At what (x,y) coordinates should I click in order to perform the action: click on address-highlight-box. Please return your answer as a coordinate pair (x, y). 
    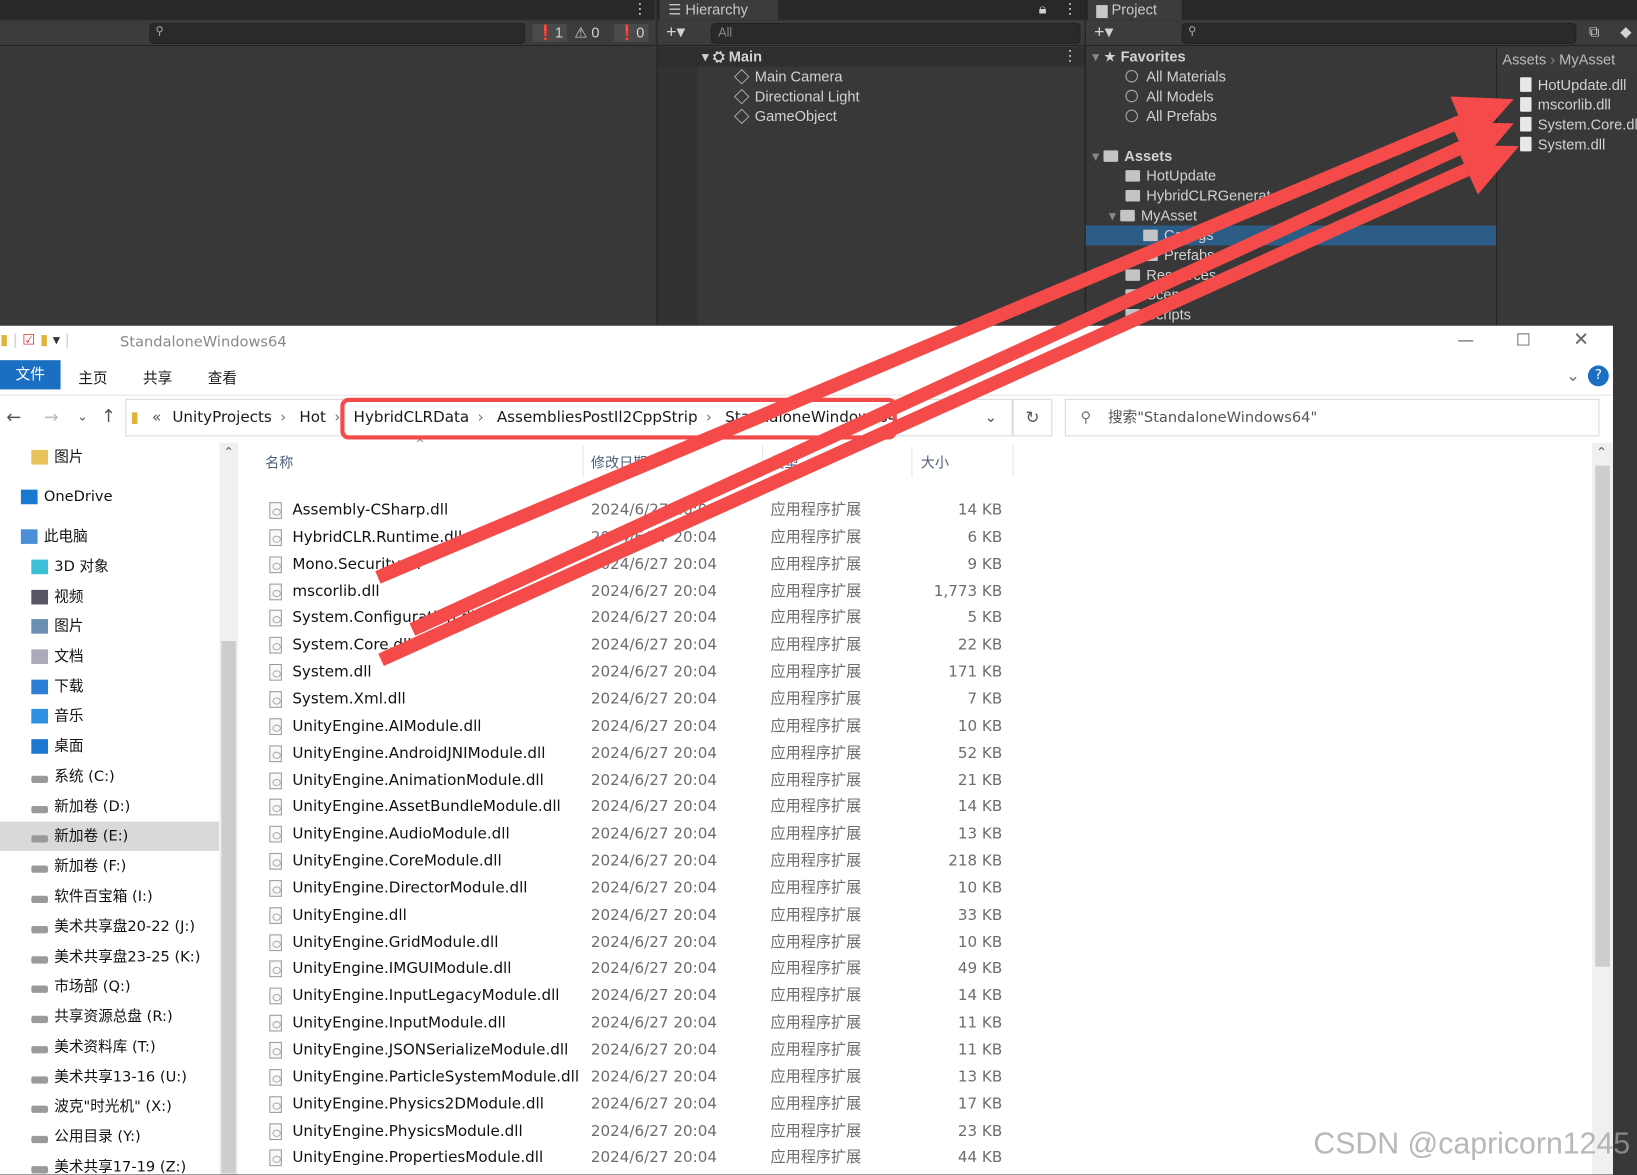
    Looking at the image, I should click on (618, 418).